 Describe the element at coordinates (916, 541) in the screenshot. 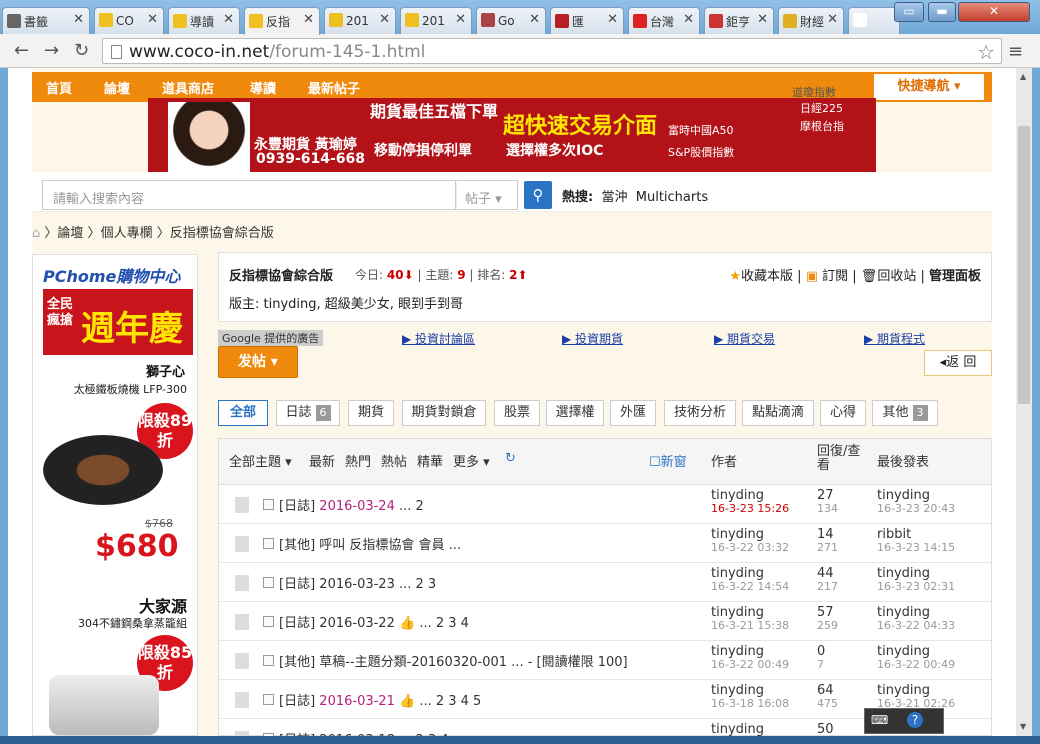

I see `thread-last-post: ribbit 16-3-23 14:15` at that location.